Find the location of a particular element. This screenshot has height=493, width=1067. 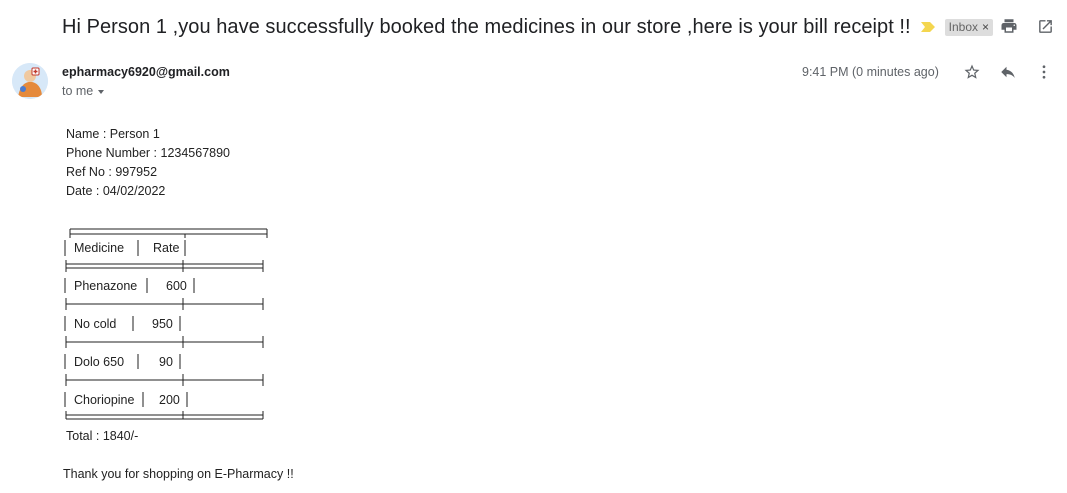

star-icon is located at coordinates (972, 71).